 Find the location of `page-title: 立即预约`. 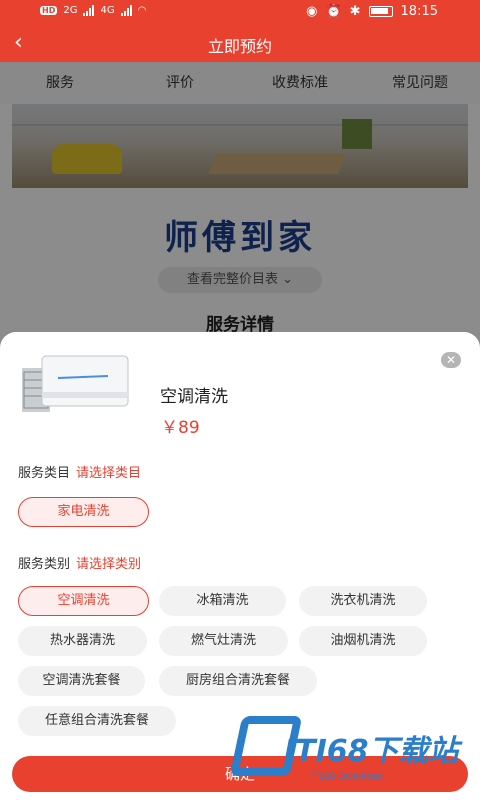

page-title: 立即预约 is located at coordinates (239, 46).